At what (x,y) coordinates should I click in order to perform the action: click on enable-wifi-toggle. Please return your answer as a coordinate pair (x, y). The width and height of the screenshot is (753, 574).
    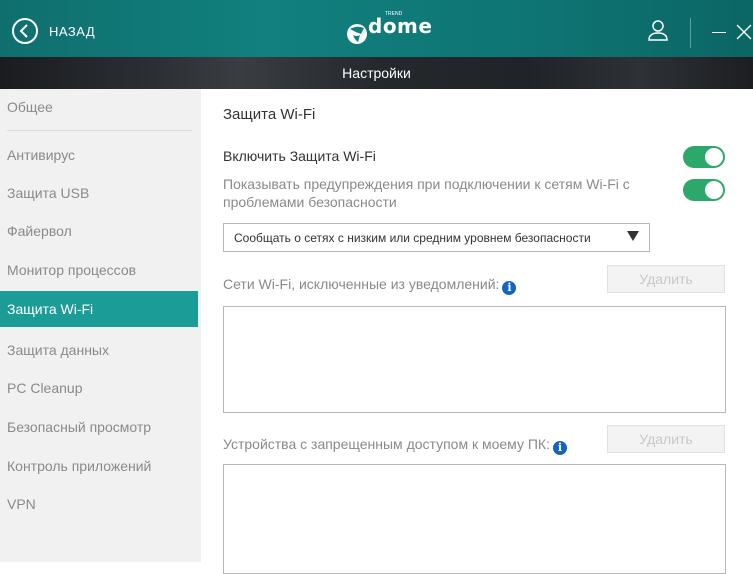
    Looking at the image, I should click on (704, 157).